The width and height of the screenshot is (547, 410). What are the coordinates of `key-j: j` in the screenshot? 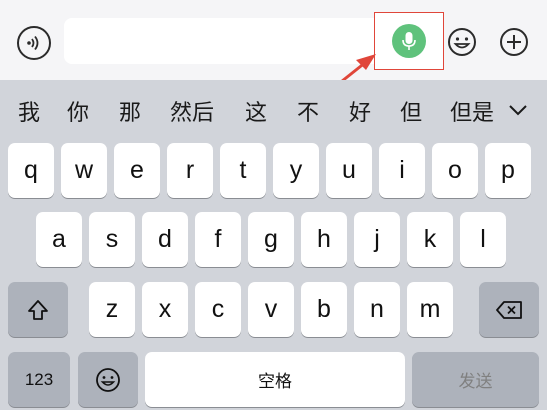 It's located at (377, 239).